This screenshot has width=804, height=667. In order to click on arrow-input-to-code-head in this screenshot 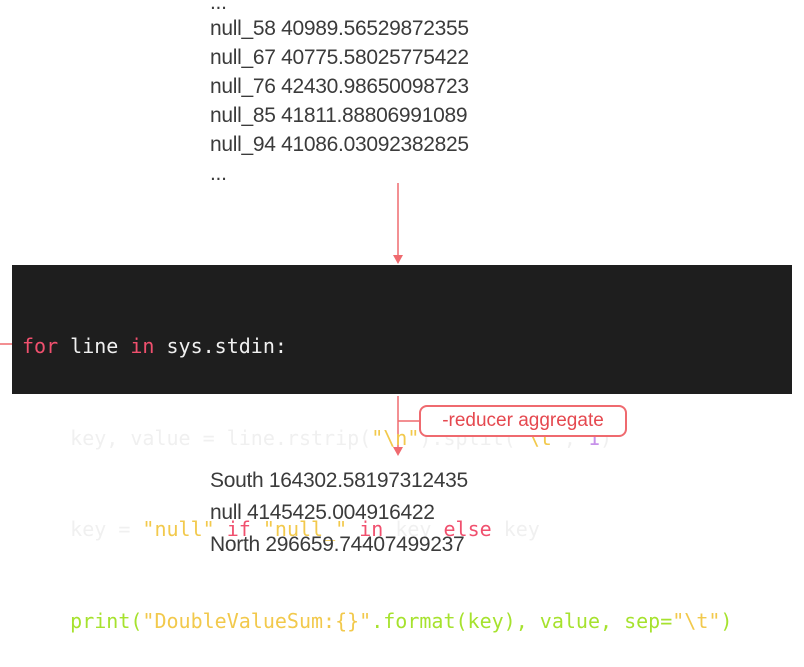, I will do `click(398, 259)`.